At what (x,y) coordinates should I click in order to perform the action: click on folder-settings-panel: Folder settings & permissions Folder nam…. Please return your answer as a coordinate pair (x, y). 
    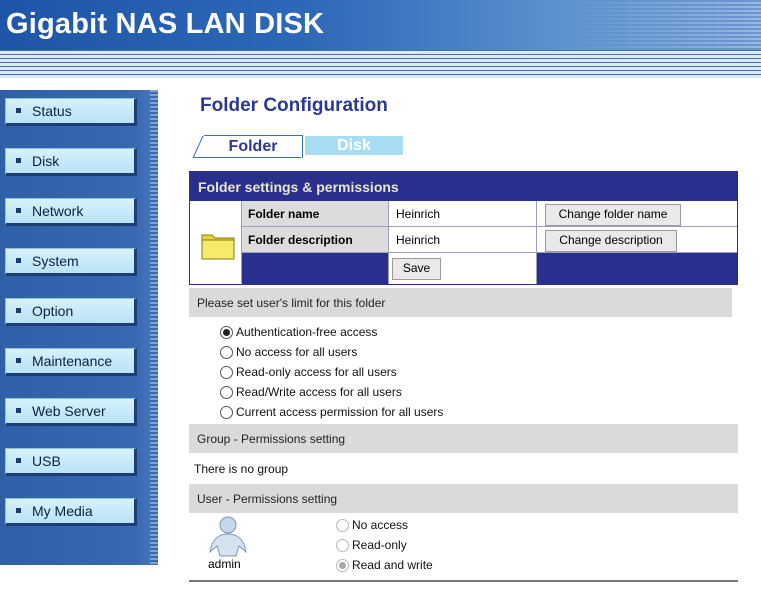
    Looking at the image, I should click on (463, 228).